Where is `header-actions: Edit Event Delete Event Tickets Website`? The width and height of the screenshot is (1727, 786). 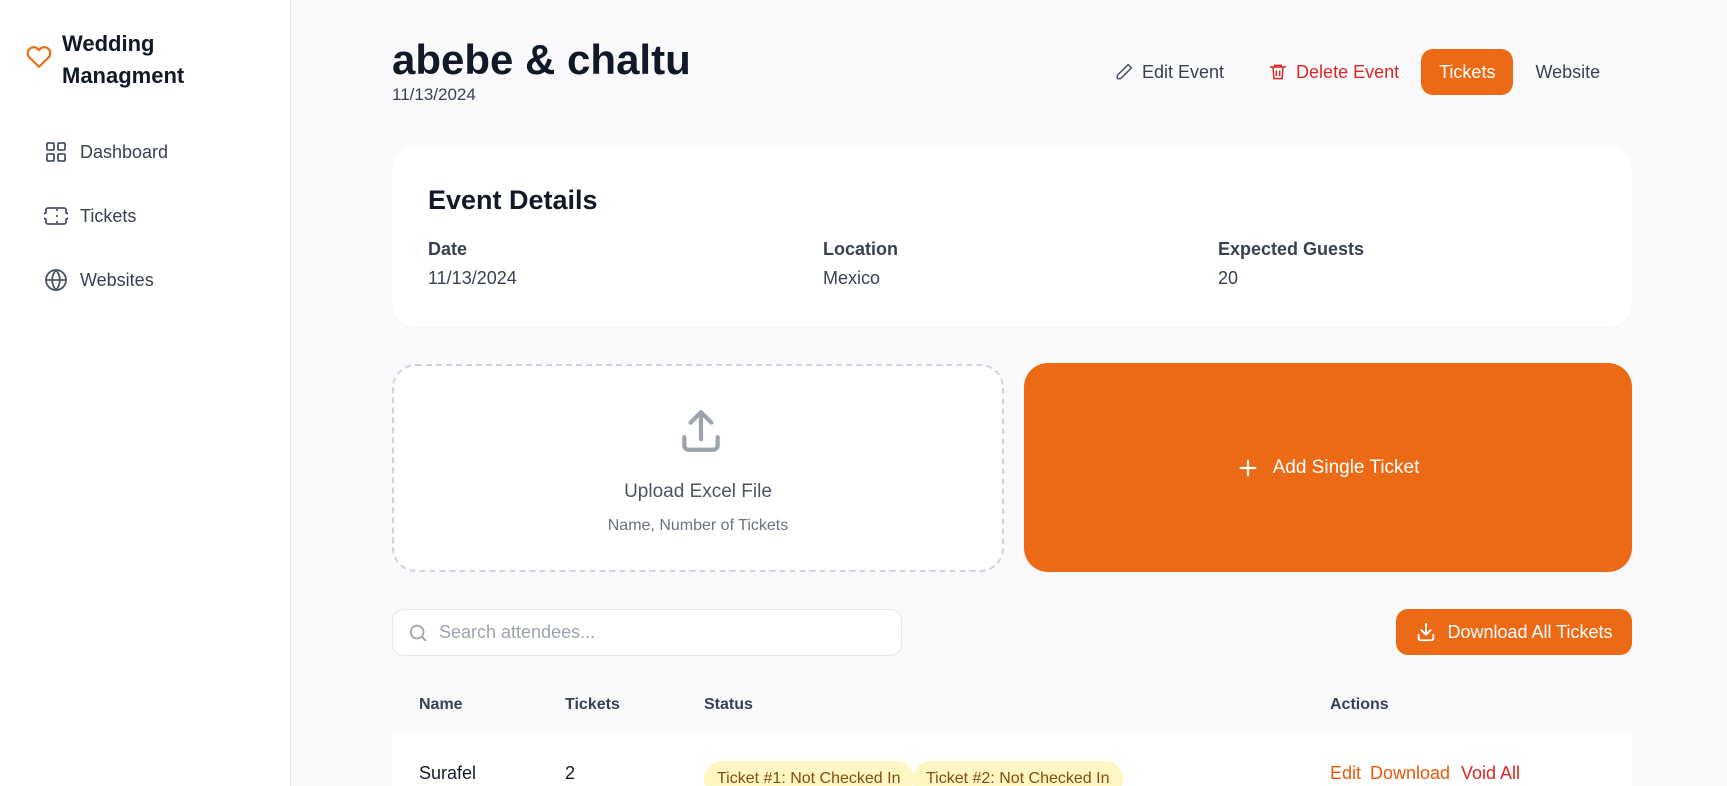 header-actions: Edit Event Delete Event Tickets Website is located at coordinates (1357, 72).